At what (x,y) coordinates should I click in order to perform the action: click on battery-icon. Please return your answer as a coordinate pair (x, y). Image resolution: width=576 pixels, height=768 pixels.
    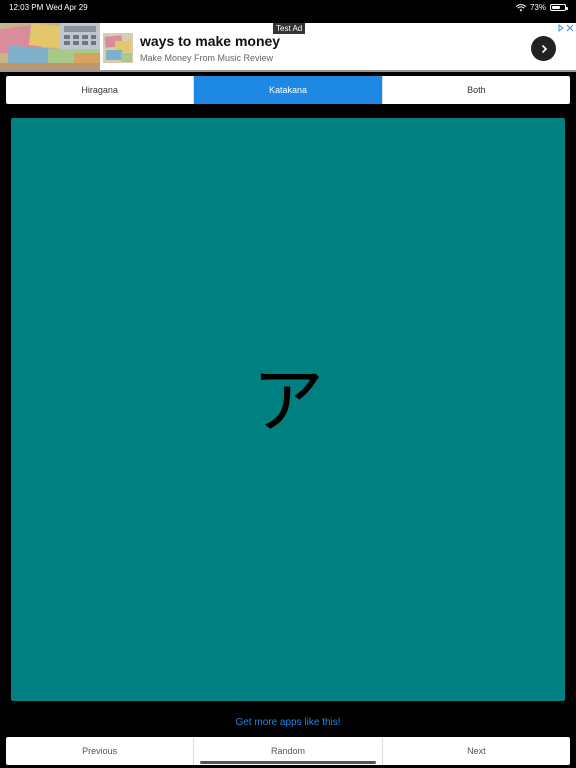
    Looking at the image, I should click on (559, 7).